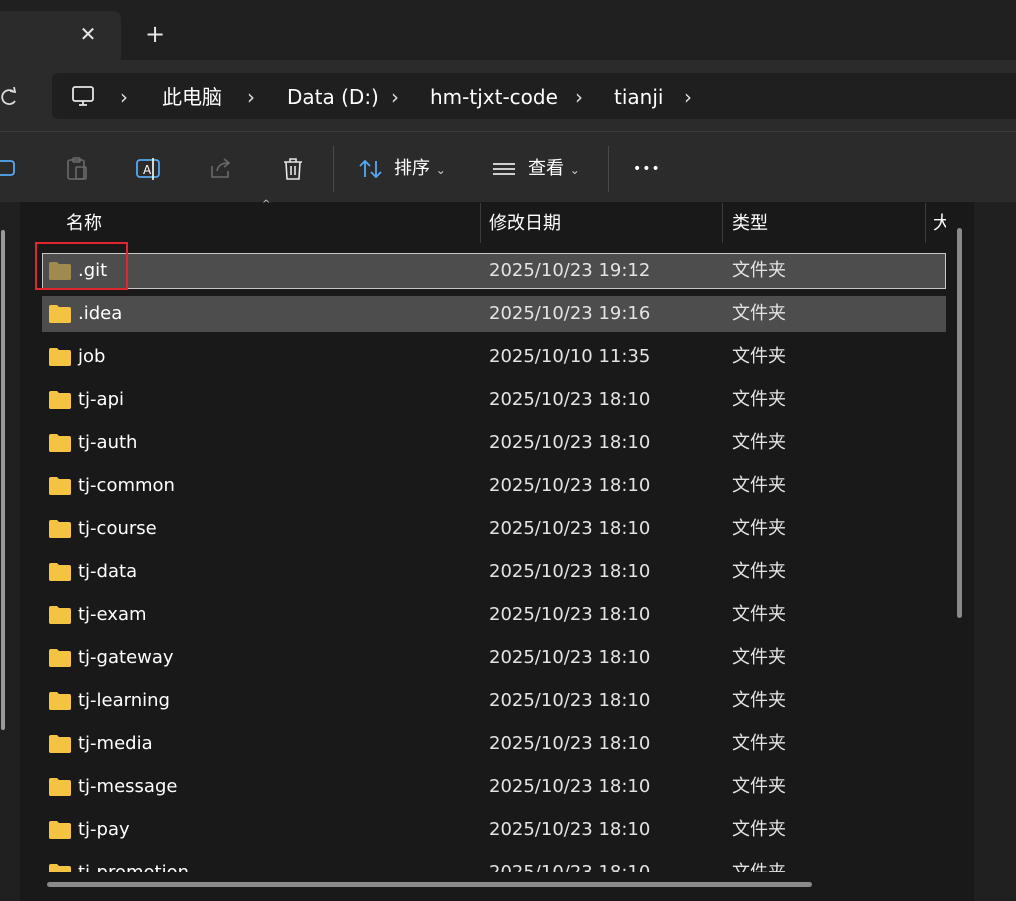 The height and width of the screenshot is (901, 1016). What do you see at coordinates (494, 486) in the screenshot?
I see `file-row: tj-common 2025/10/23 18:10 文件夹` at bounding box center [494, 486].